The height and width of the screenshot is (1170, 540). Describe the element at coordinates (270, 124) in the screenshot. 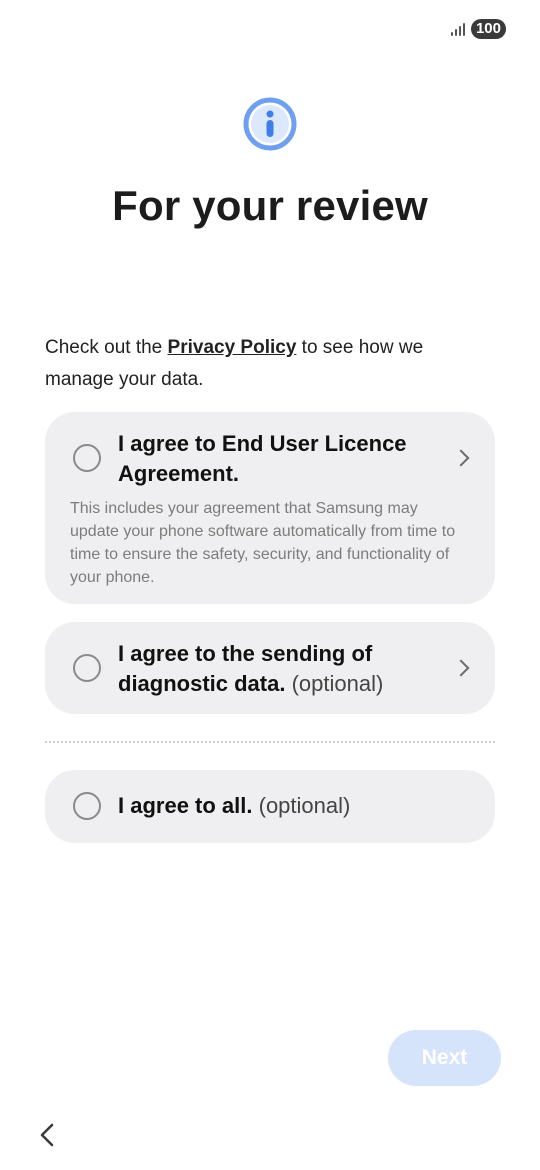

I see `info-icon` at that location.